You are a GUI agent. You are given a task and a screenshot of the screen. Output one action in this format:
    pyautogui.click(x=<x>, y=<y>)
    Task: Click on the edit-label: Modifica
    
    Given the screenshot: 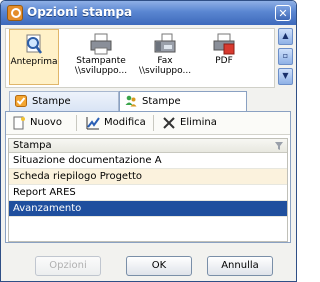 What is the action you would take?
    pyautogui.click(x=125, y=122)
    